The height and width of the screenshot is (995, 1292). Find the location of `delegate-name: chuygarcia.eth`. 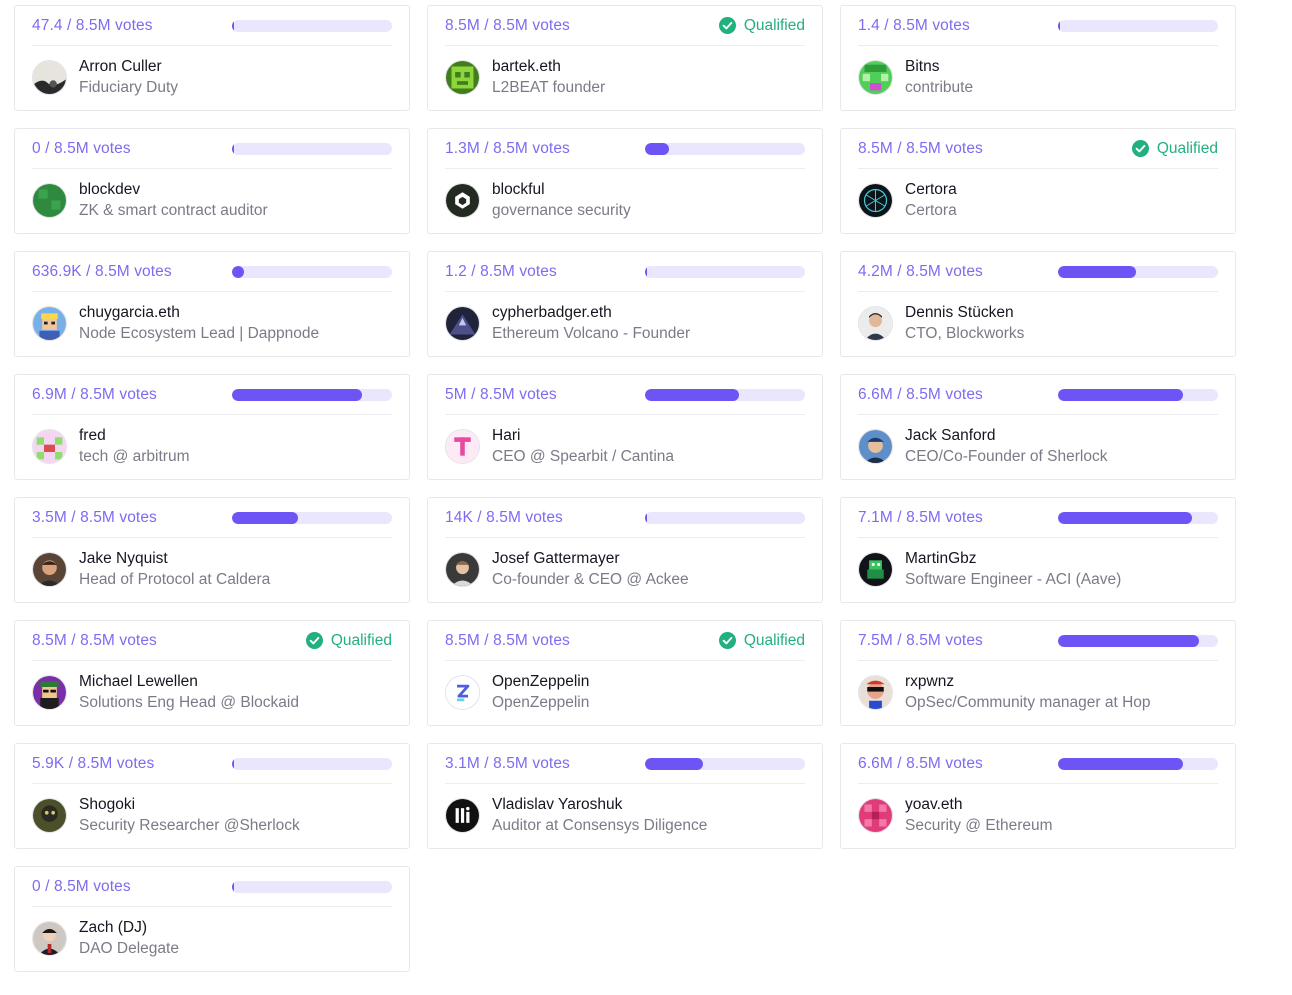

delegate-name: chuygarcia.eth is located at coordinates (129, 312).